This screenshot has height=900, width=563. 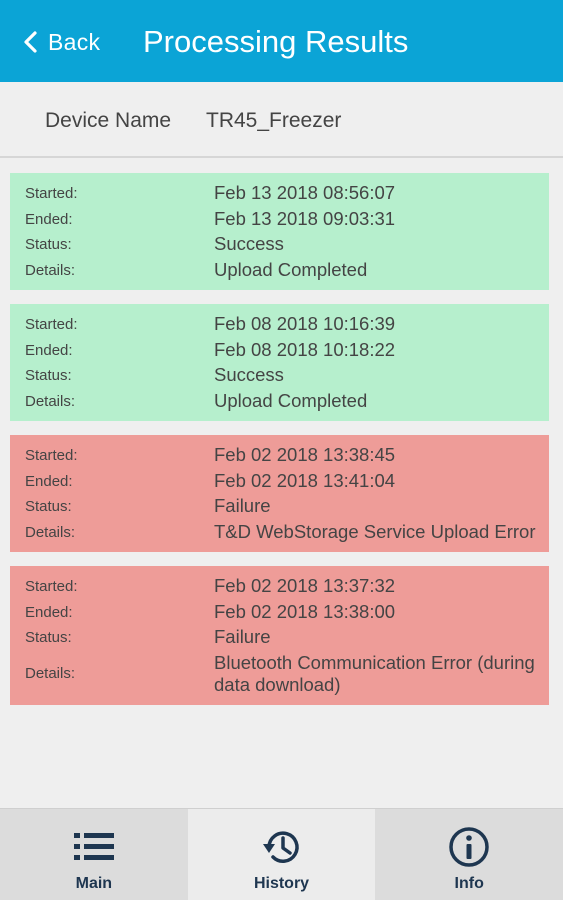 What do you see at coordinates (375, 531) in the screenshot?
I see `details-value: T&D WebStorage Service Upload Error` at bounding box center [375, 531].